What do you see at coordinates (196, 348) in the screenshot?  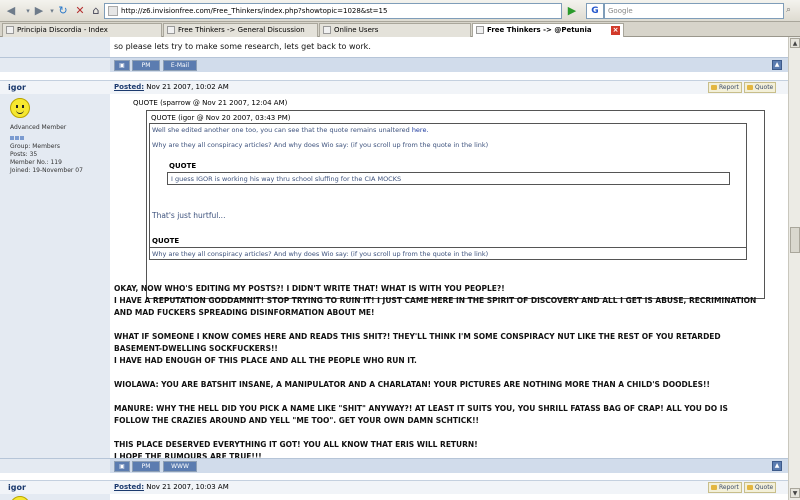 I see `post-body-line: BASEMENT-DWELLING SOCKFUCKERS!!` at bounding box center [196, 348].